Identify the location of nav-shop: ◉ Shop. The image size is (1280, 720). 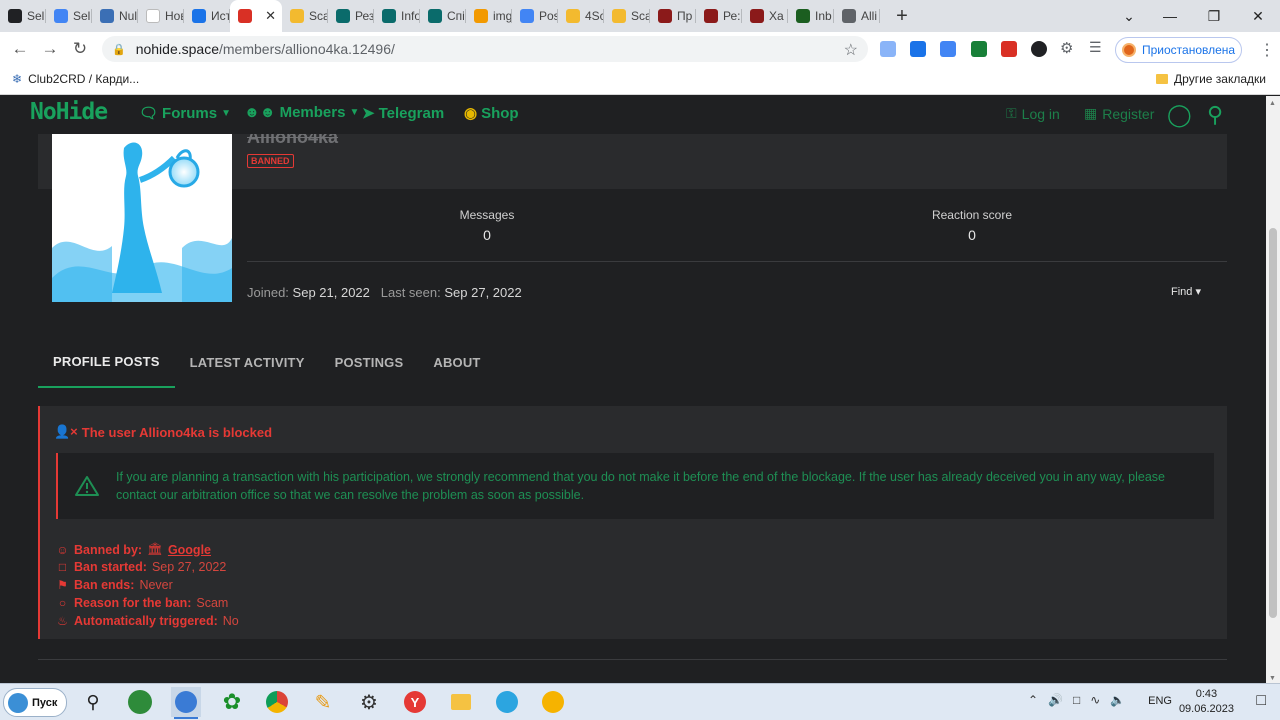
(491, 113).